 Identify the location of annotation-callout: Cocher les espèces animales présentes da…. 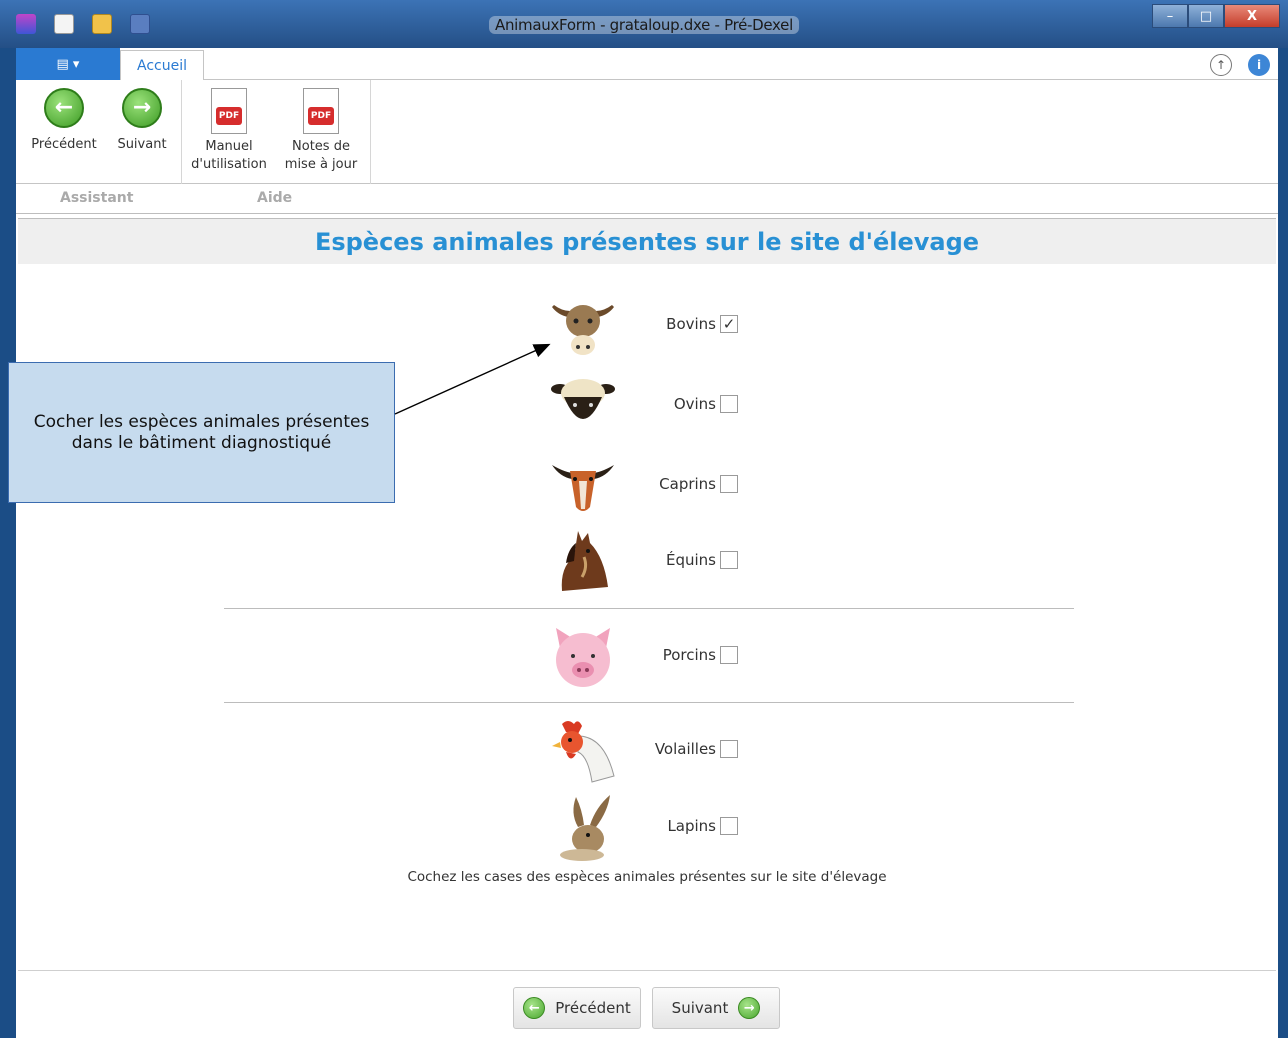
(201, 432).